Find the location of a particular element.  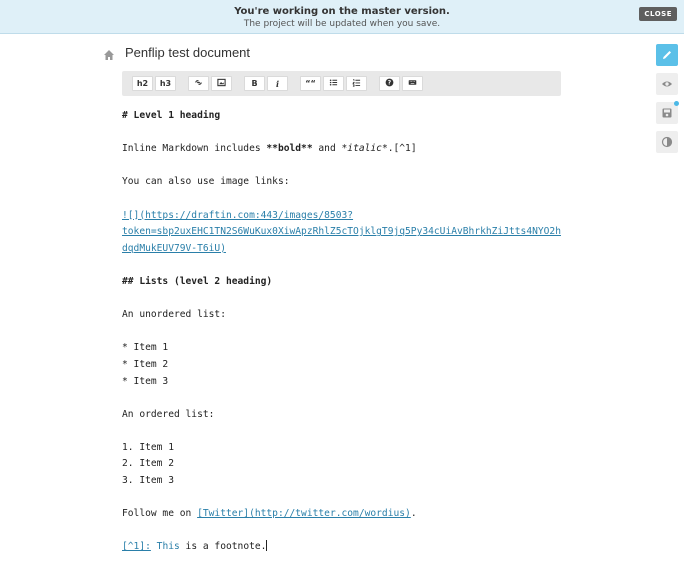

text-run: Follow me on is located at coordinates (160, 514).